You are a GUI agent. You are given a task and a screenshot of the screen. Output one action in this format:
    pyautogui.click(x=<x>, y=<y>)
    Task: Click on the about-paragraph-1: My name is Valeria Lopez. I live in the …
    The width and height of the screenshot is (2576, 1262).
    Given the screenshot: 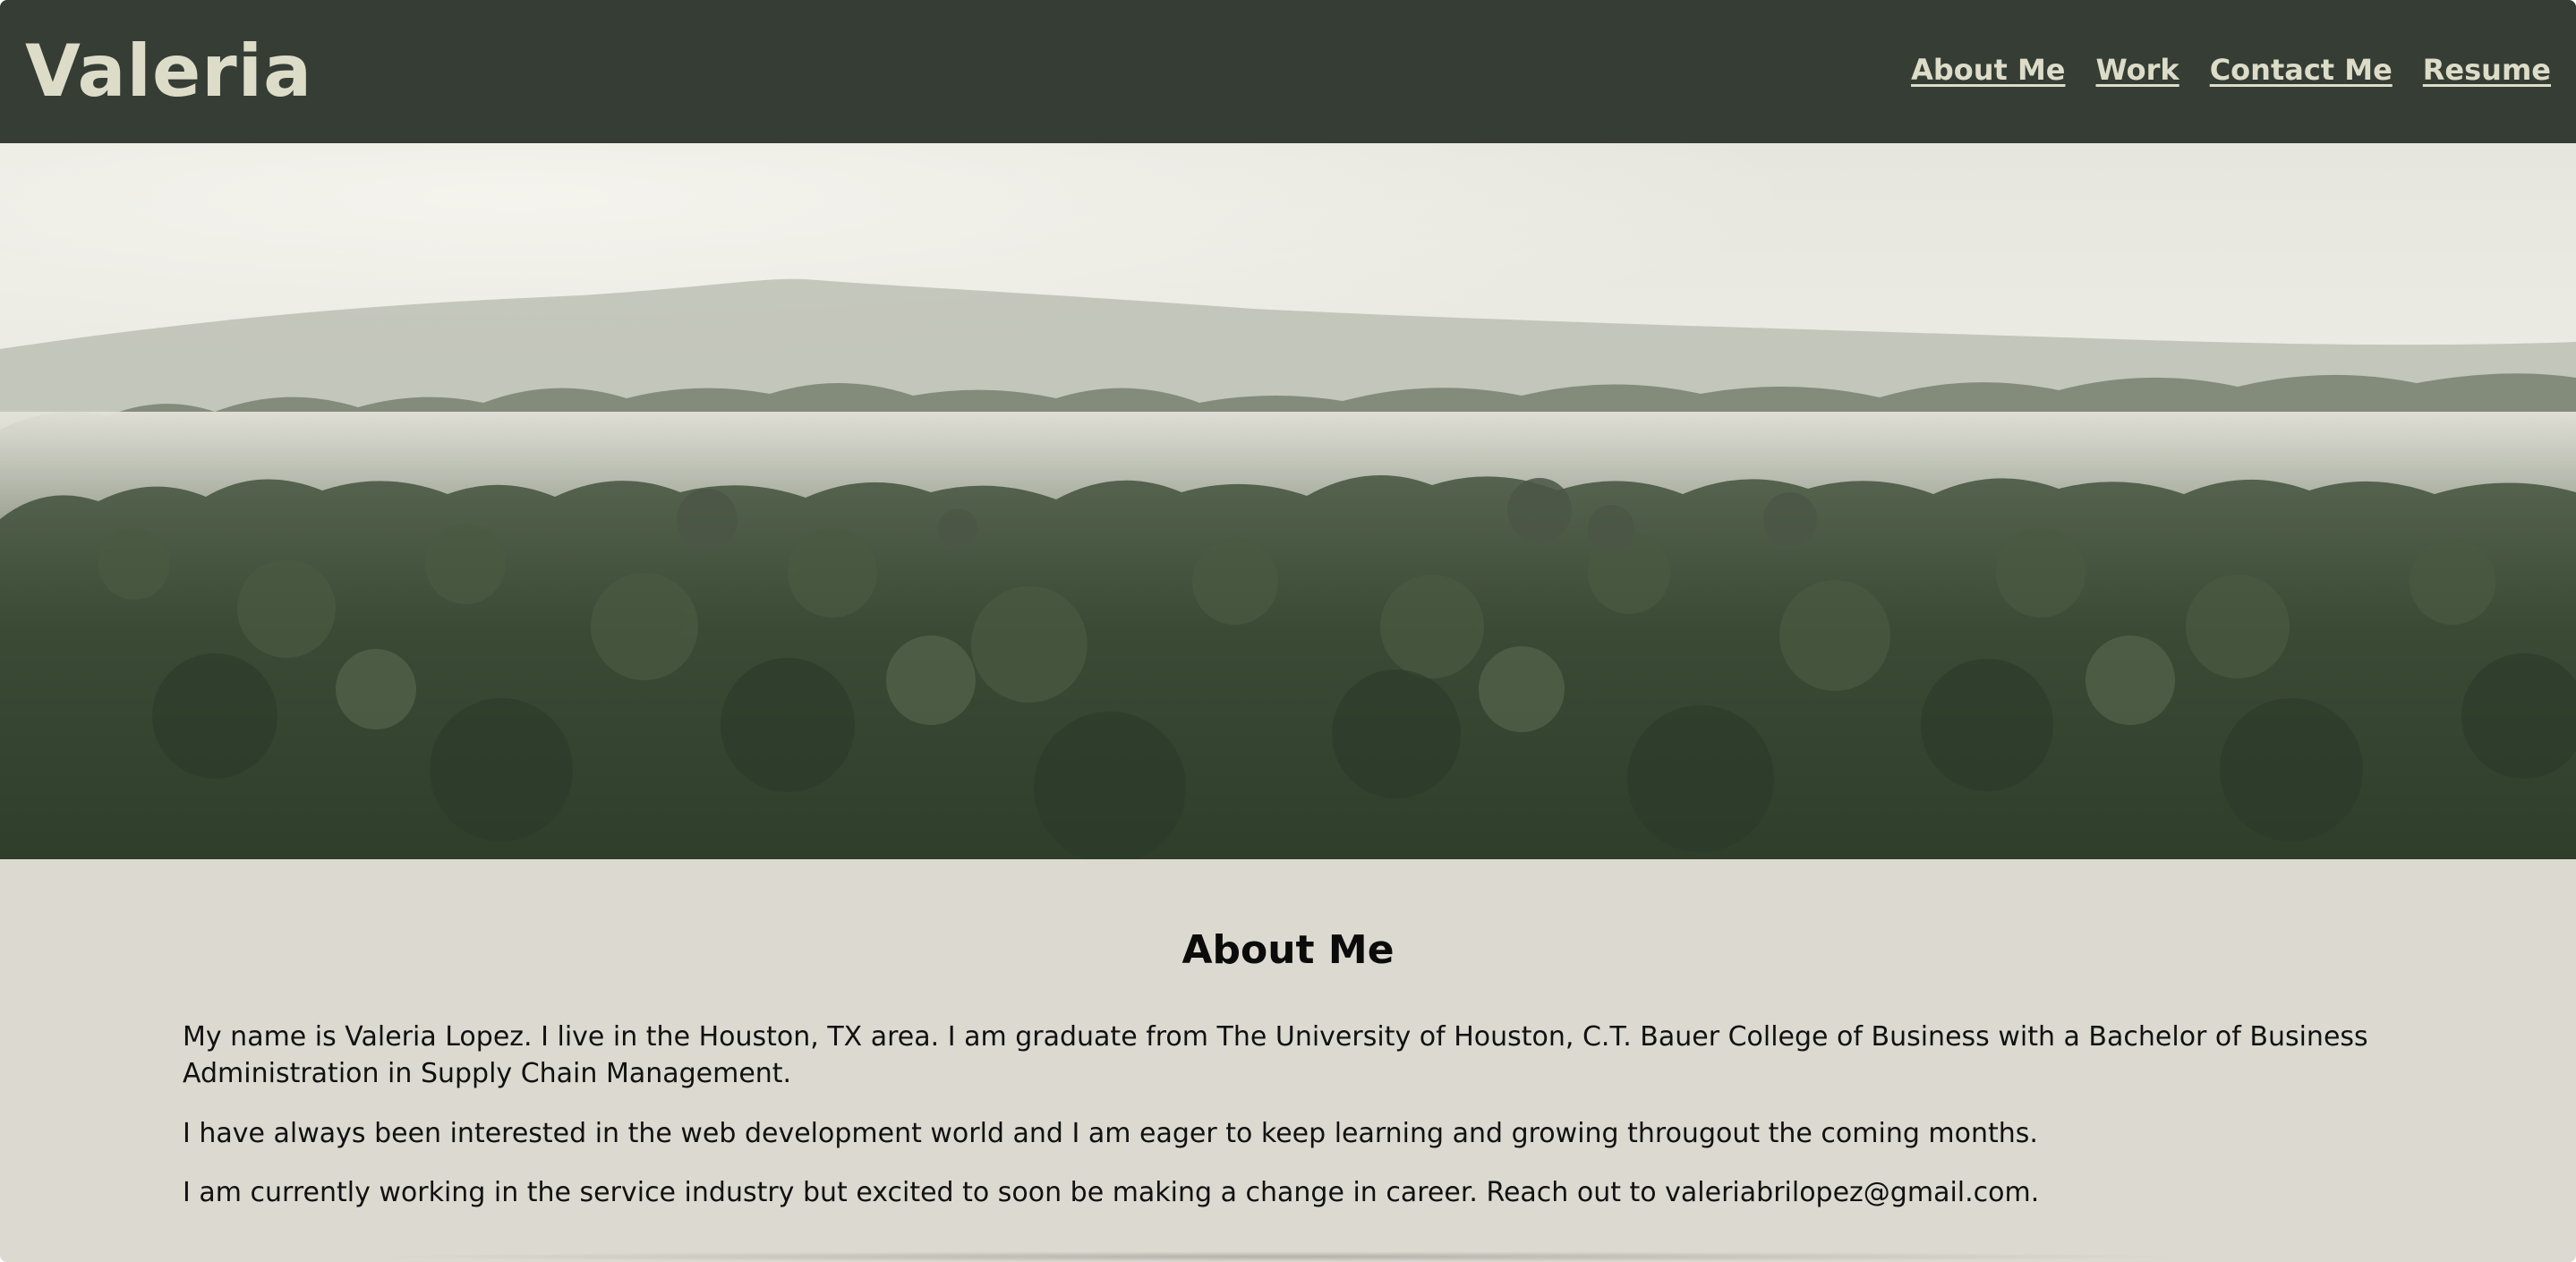 What is the action you would take?
    pyautogui.click(x=1275, y=1055)
    